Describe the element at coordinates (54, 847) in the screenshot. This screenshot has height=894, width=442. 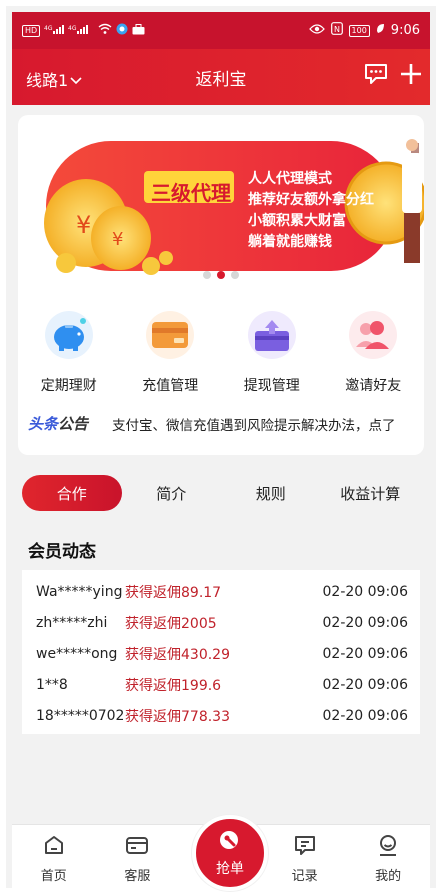
I see `home-icon` at that location.